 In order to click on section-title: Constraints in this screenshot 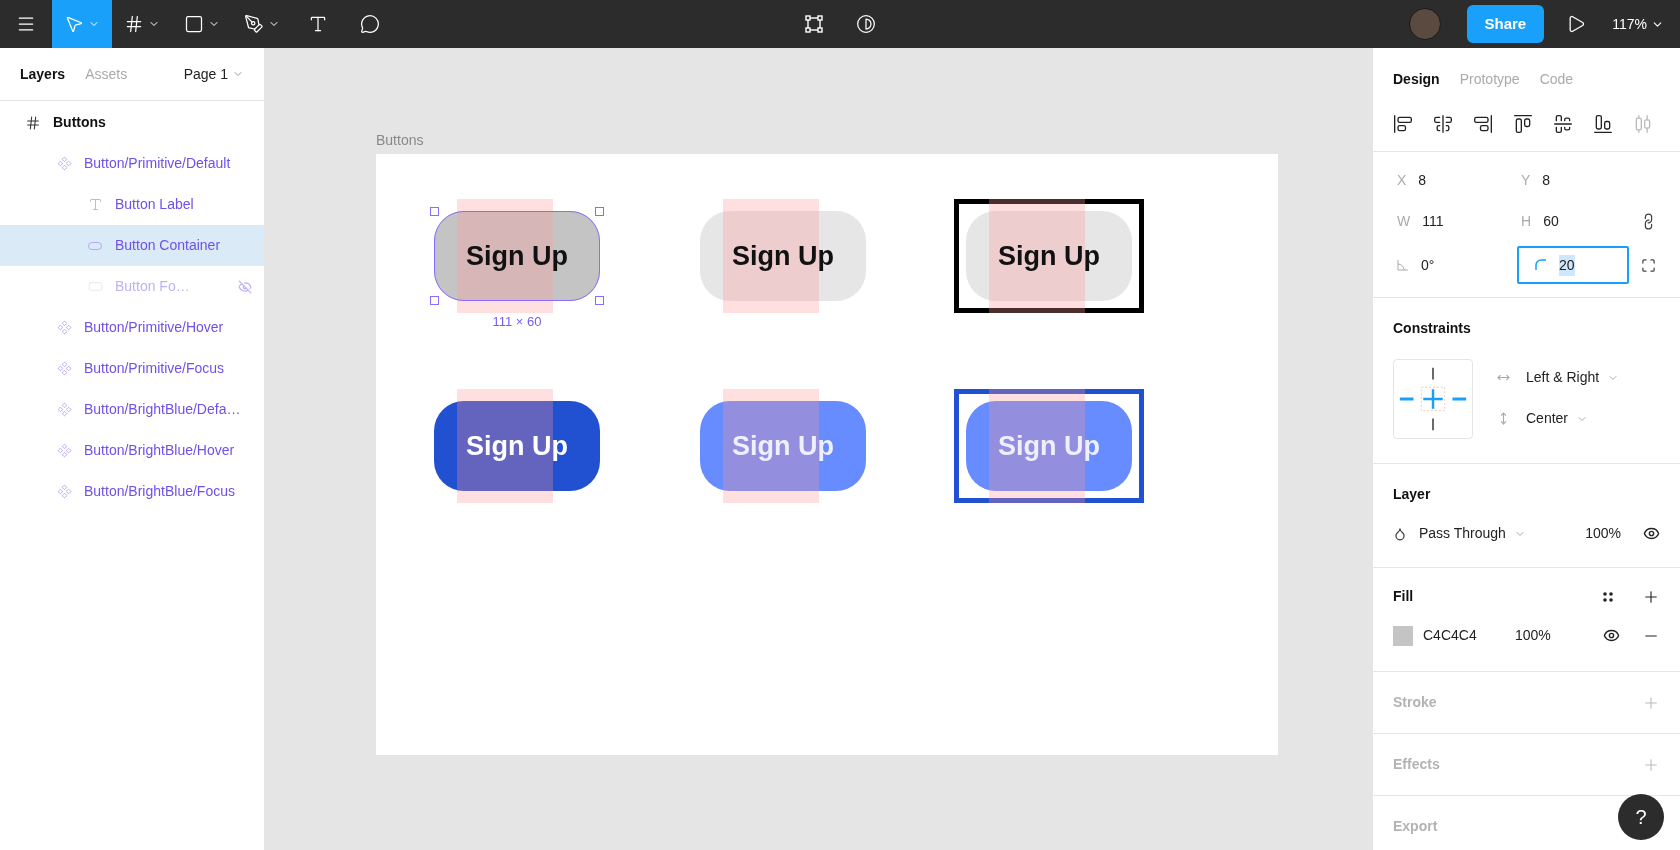, I will do `click(1432, 328)`.